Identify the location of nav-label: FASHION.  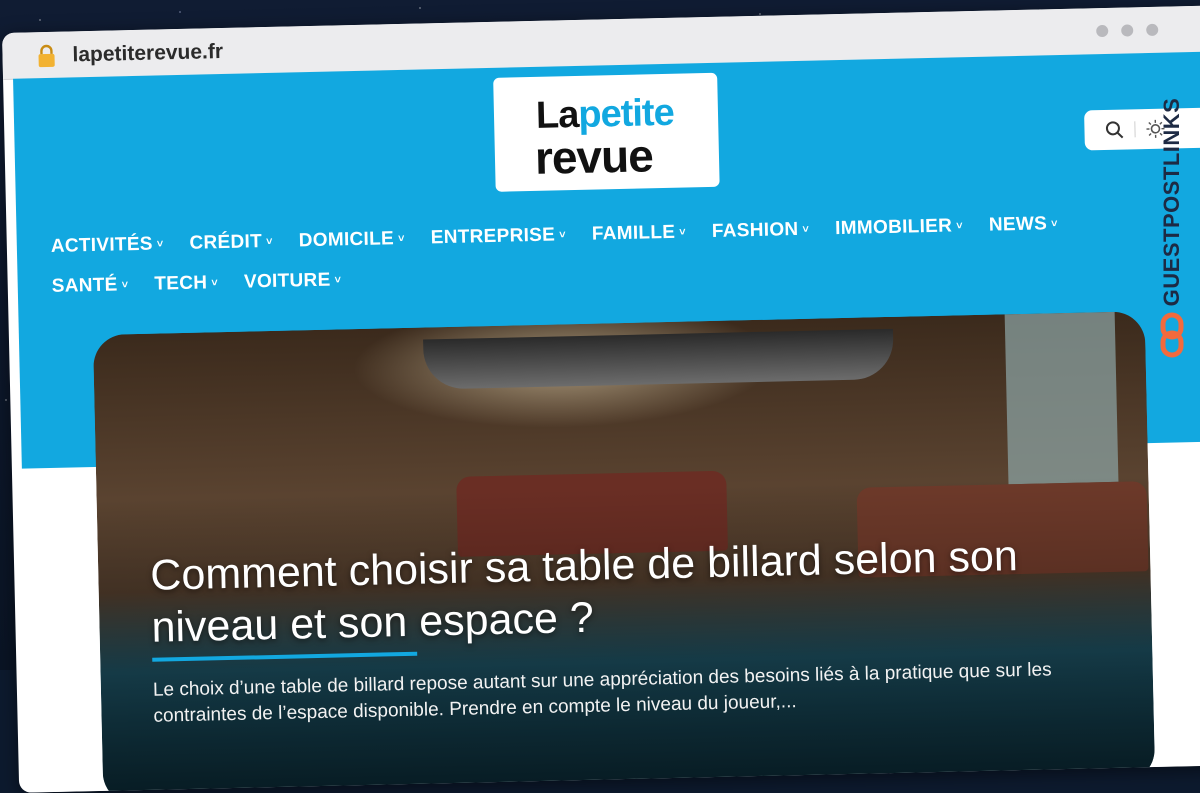
(755, 230).